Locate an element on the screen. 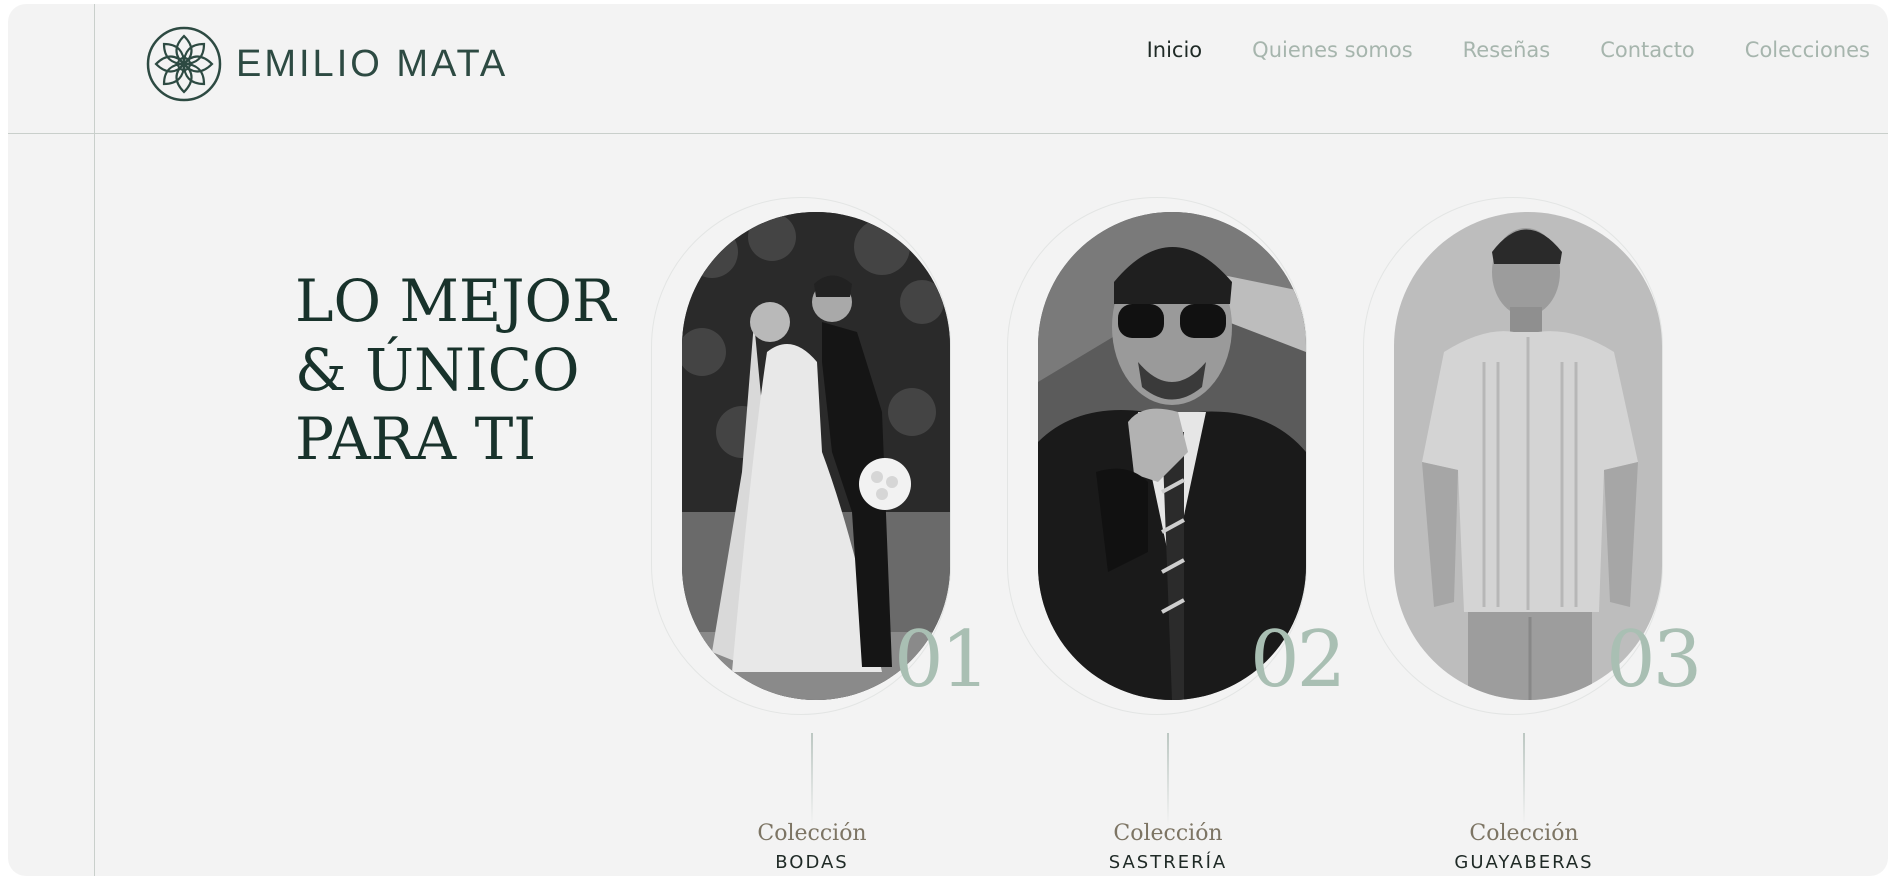  nav-item-quienes-somos: Quienes somos is located at coordinates (1332, 50).